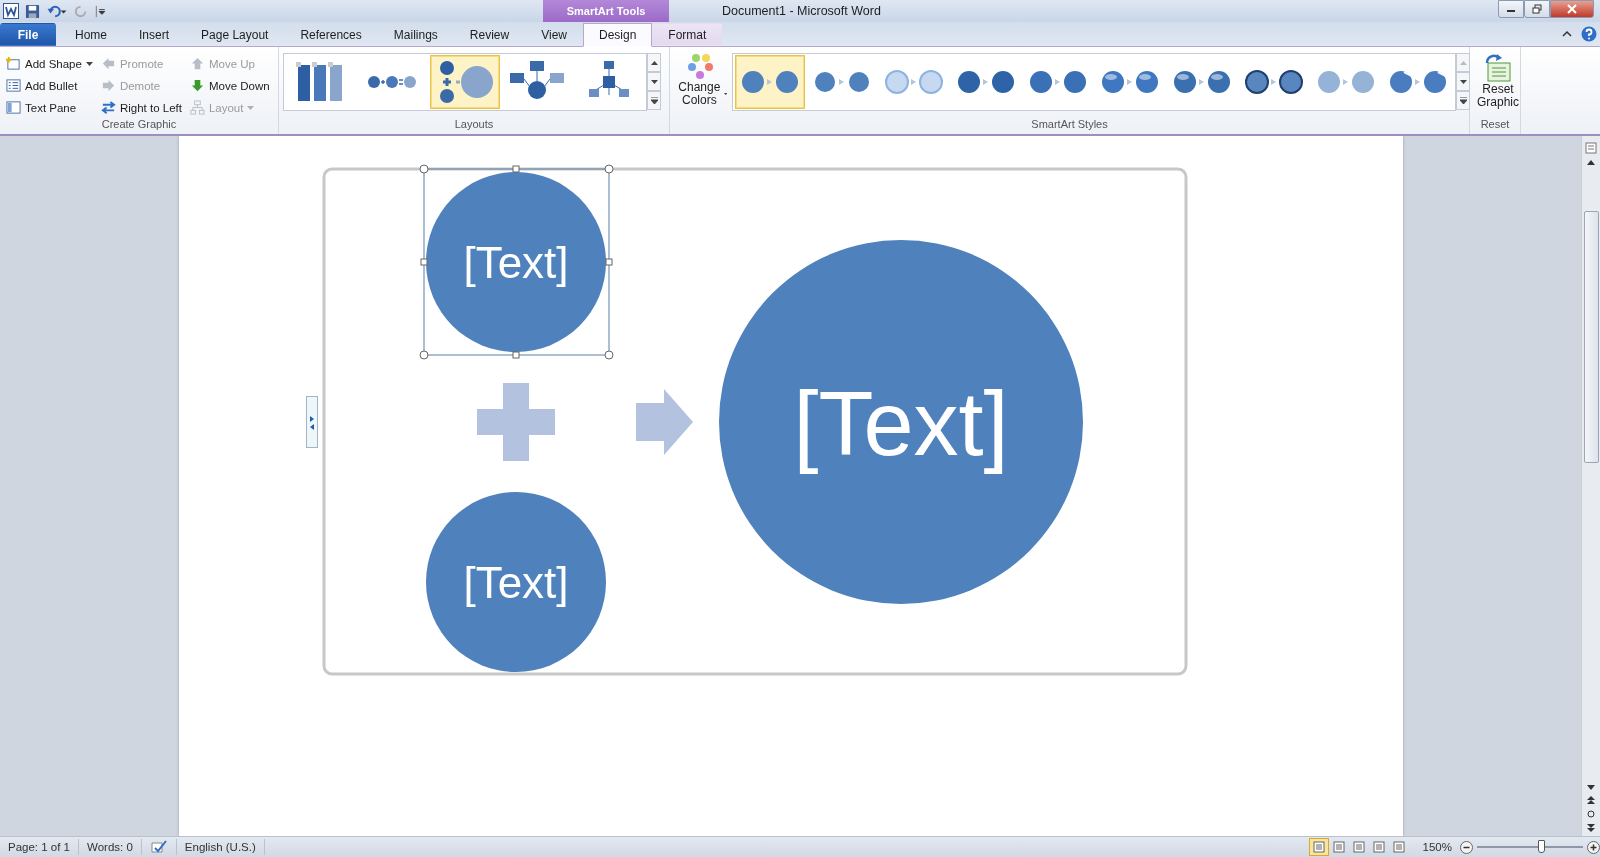 This screenshot has height=857, width=1600. Describe the element at coordinates (108, 63) in the screenshot. I see `left-arrow-icon` at that location.